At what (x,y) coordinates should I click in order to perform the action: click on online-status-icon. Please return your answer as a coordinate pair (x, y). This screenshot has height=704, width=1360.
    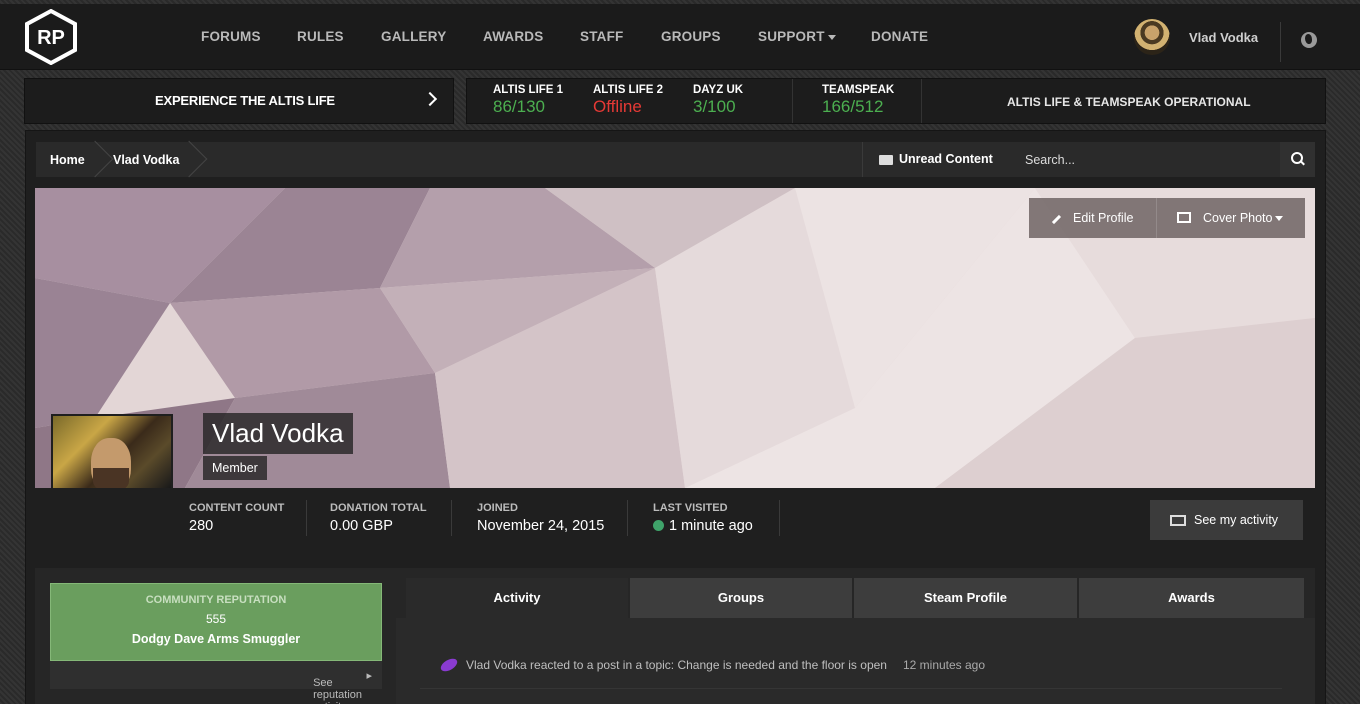
    Looking at the image, I should click on (658, 525).